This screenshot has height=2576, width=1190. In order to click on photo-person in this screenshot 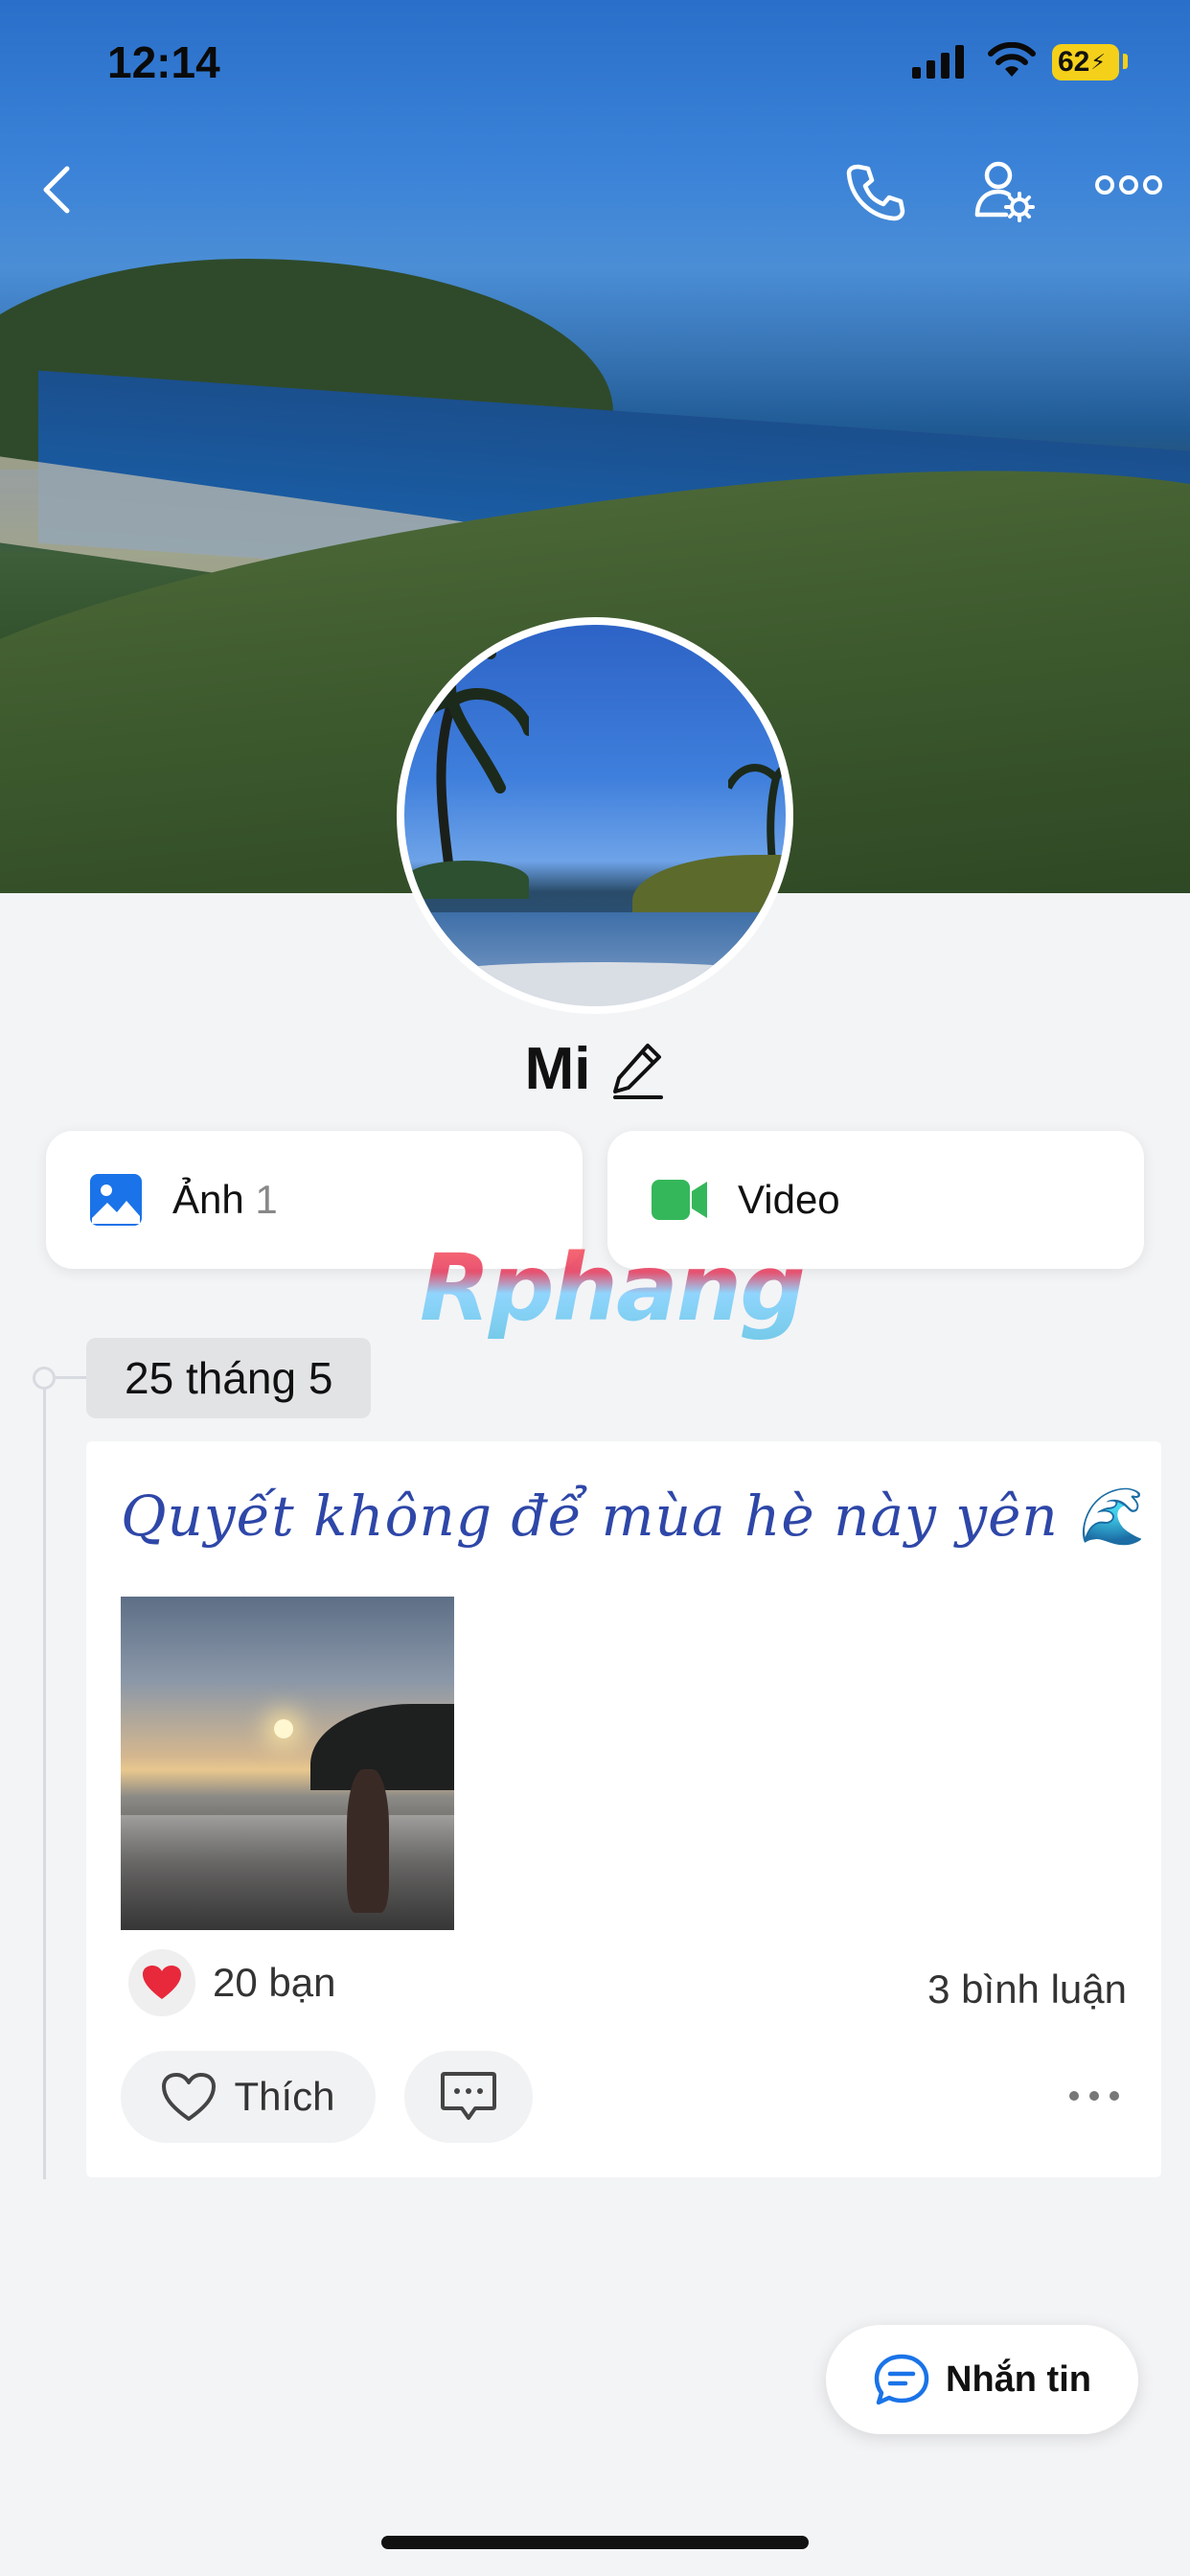, I will do `click(368, 1841)`.